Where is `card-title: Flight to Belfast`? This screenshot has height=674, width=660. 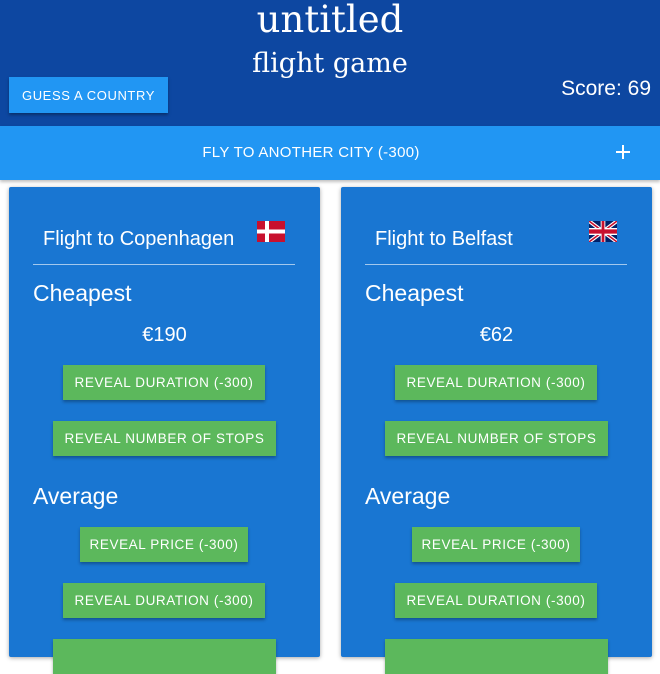 card-title: Flight to Belfast is located at coordinates (444, 239).